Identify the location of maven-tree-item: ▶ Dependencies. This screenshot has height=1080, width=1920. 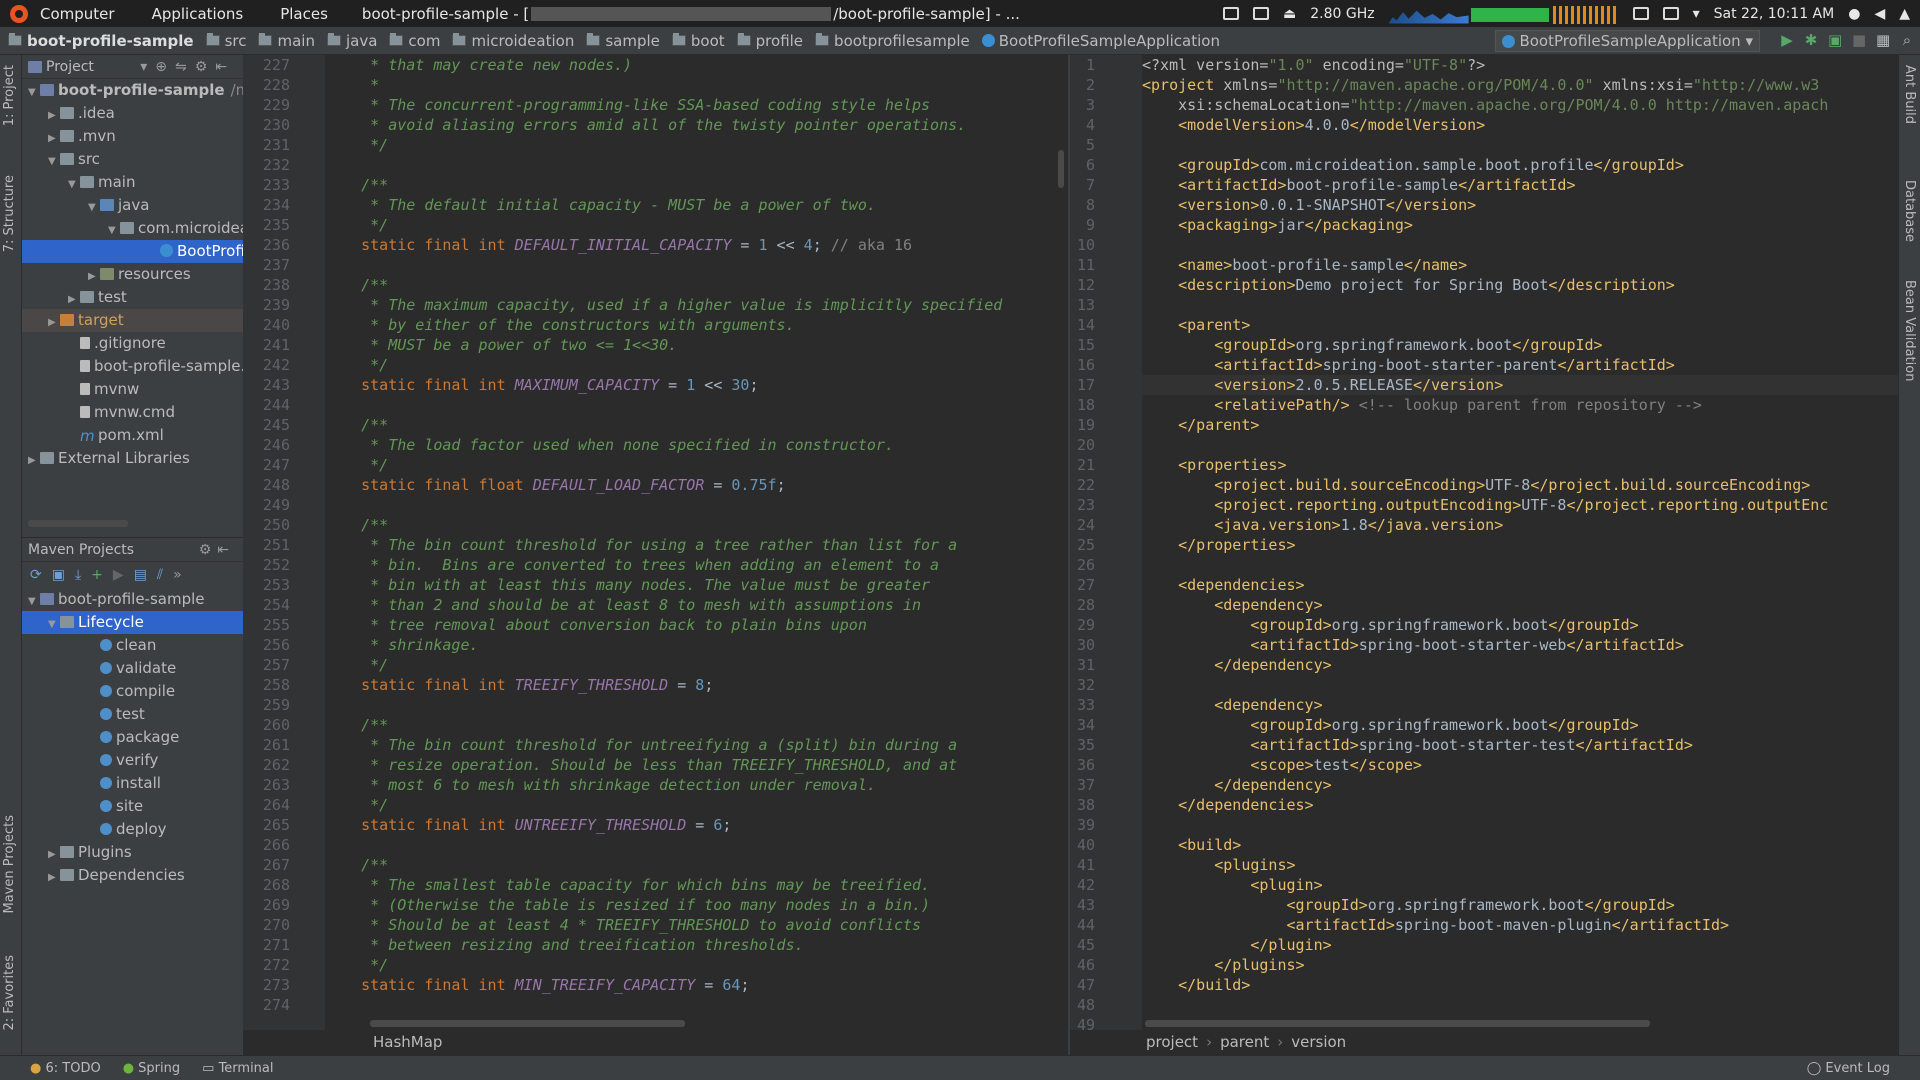
(132, 875).